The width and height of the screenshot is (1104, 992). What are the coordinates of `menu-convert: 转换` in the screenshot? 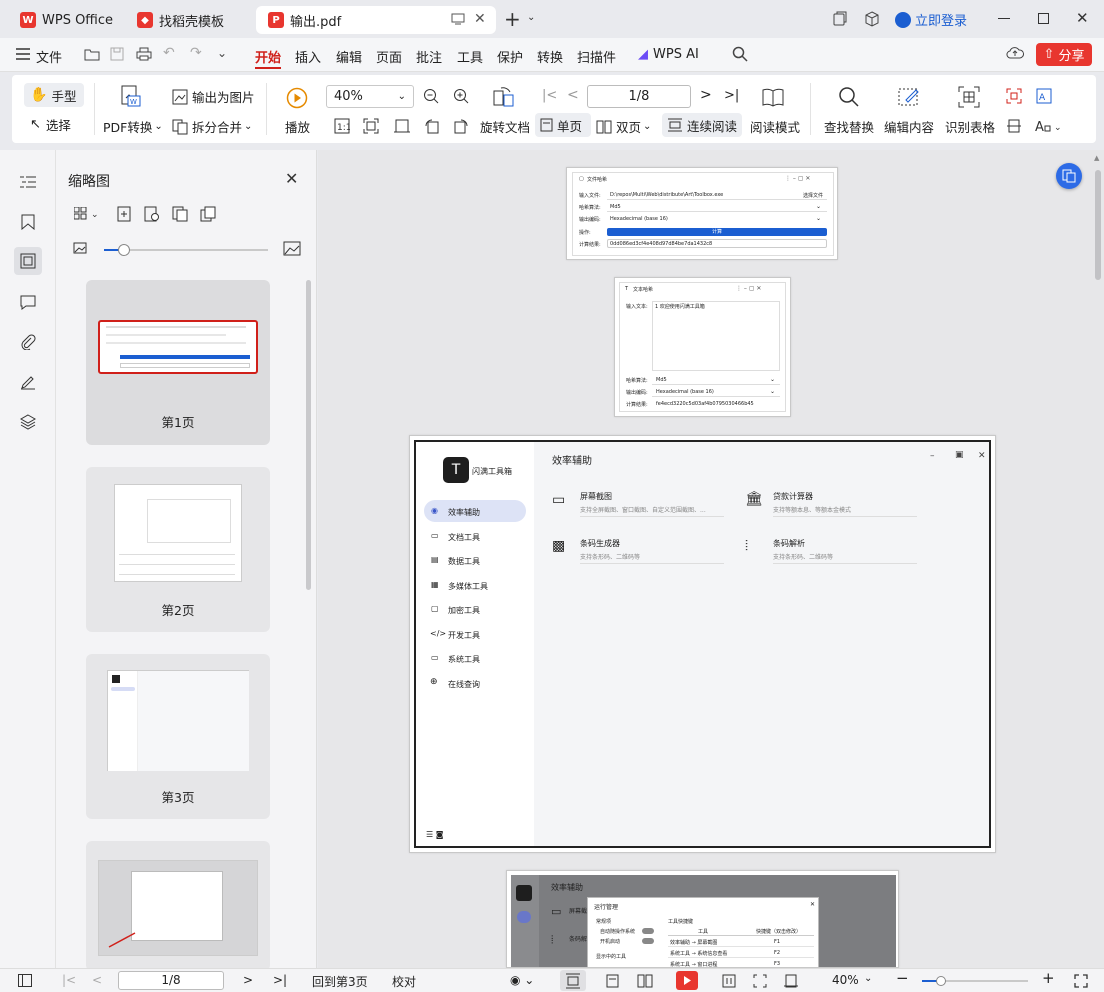 It's located at (550, 56).